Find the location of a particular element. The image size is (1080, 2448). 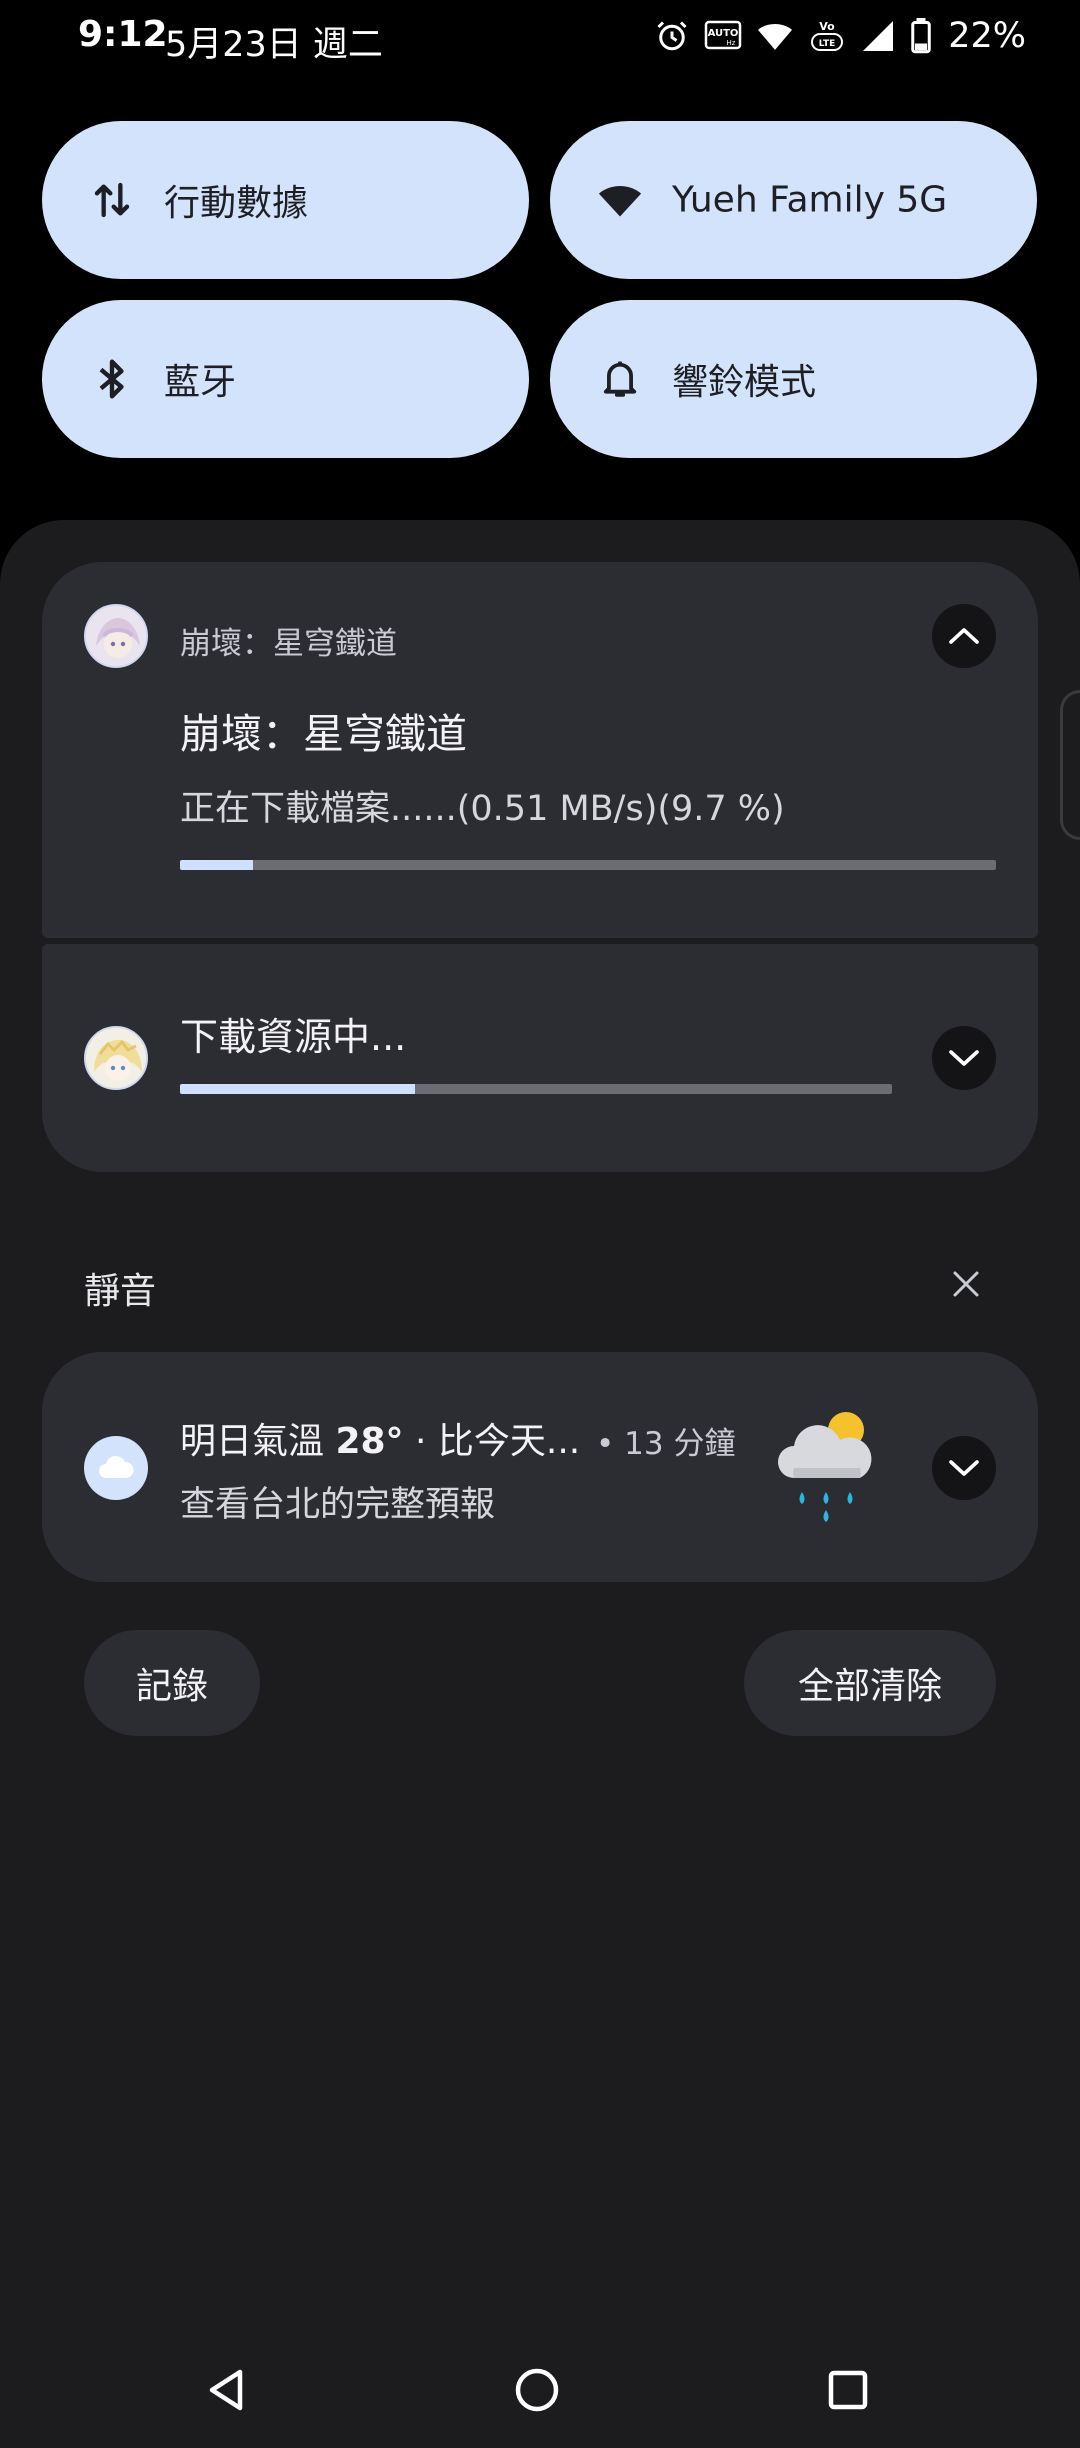

chevron-up-icon is located at coordinates (964, 636).